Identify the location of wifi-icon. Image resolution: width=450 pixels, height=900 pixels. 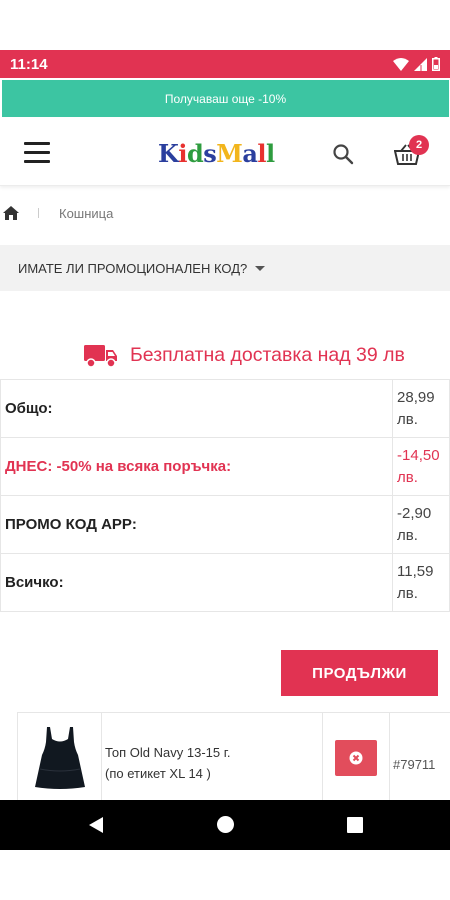
(401, 64).